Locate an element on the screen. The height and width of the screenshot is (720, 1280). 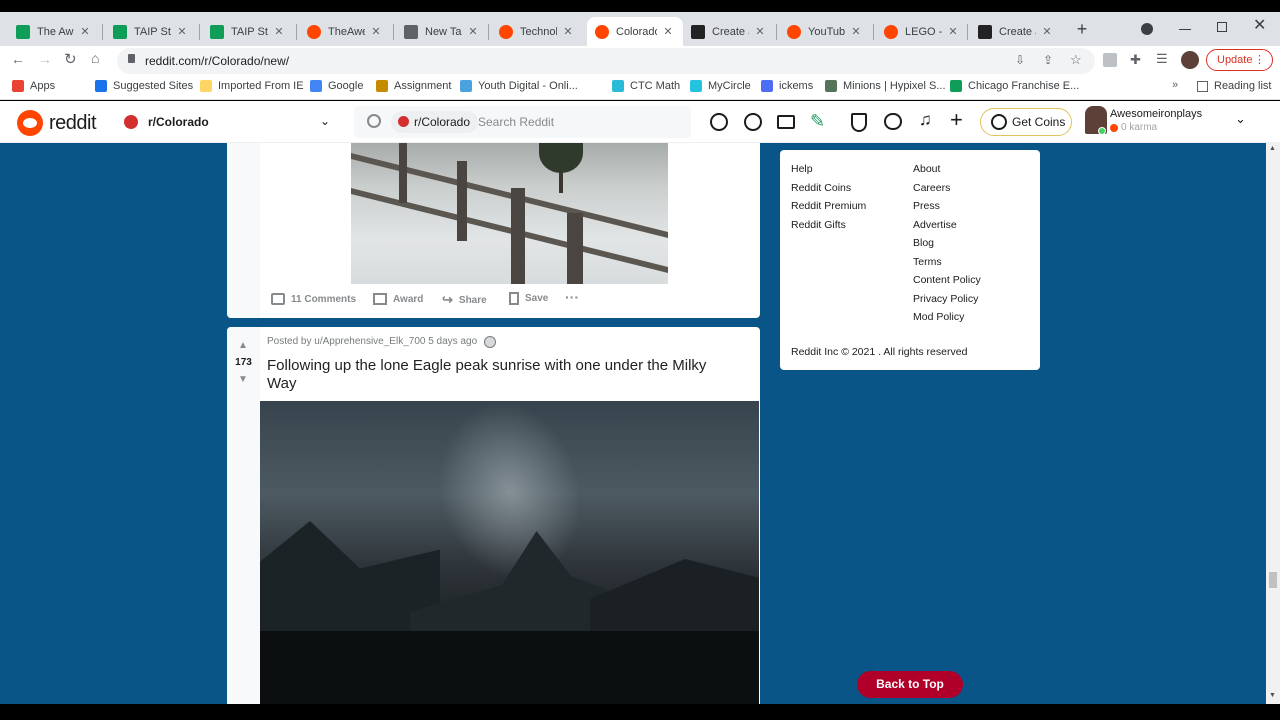
reddit-logo: reddit is located at coordinates (57, 123).